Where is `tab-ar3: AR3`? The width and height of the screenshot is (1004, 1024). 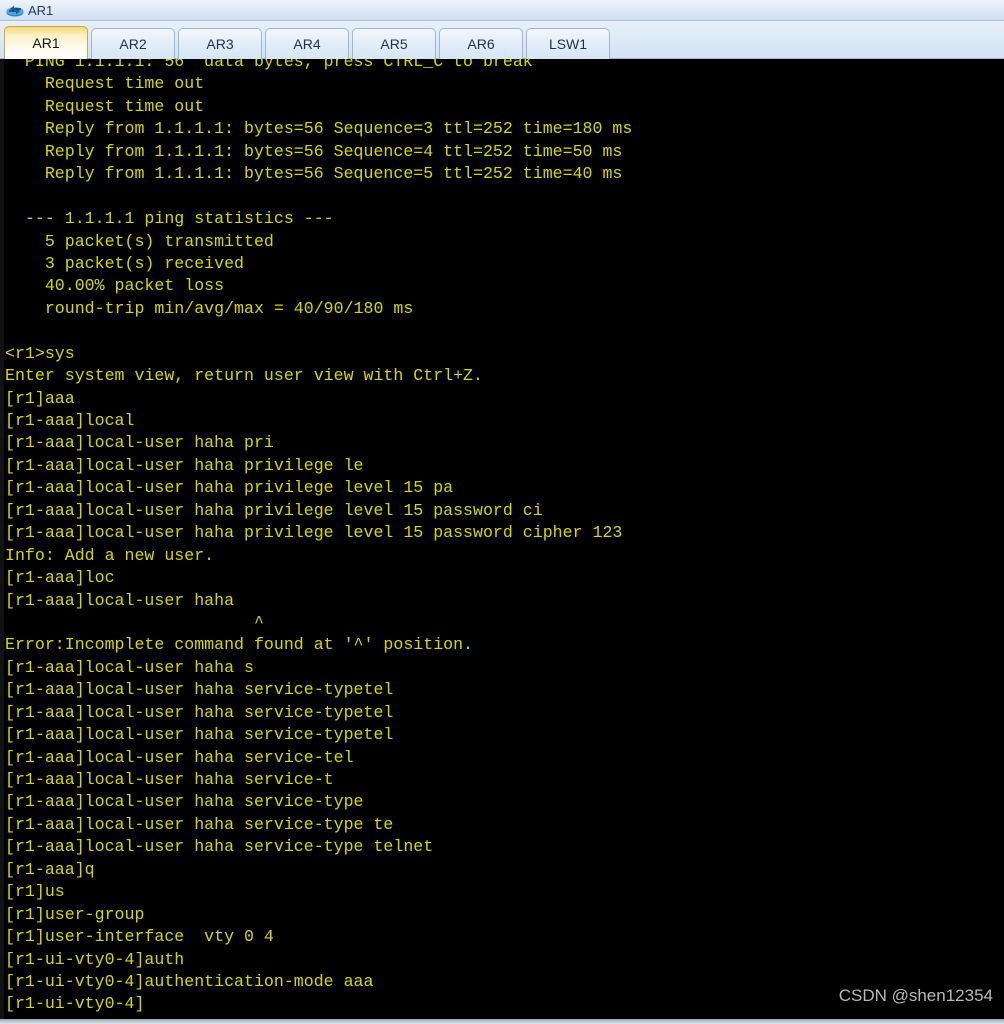
tab-ar3: AR3 is located at coordinates (220, 43).